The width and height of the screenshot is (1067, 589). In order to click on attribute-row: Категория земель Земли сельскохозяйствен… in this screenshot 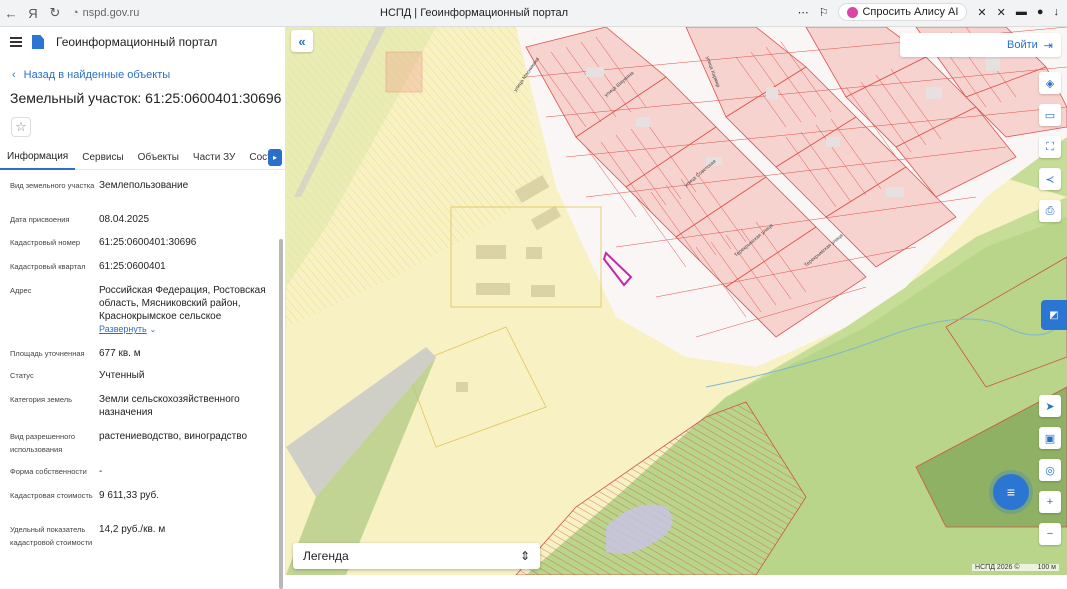, I will do `click(140, 406)`.